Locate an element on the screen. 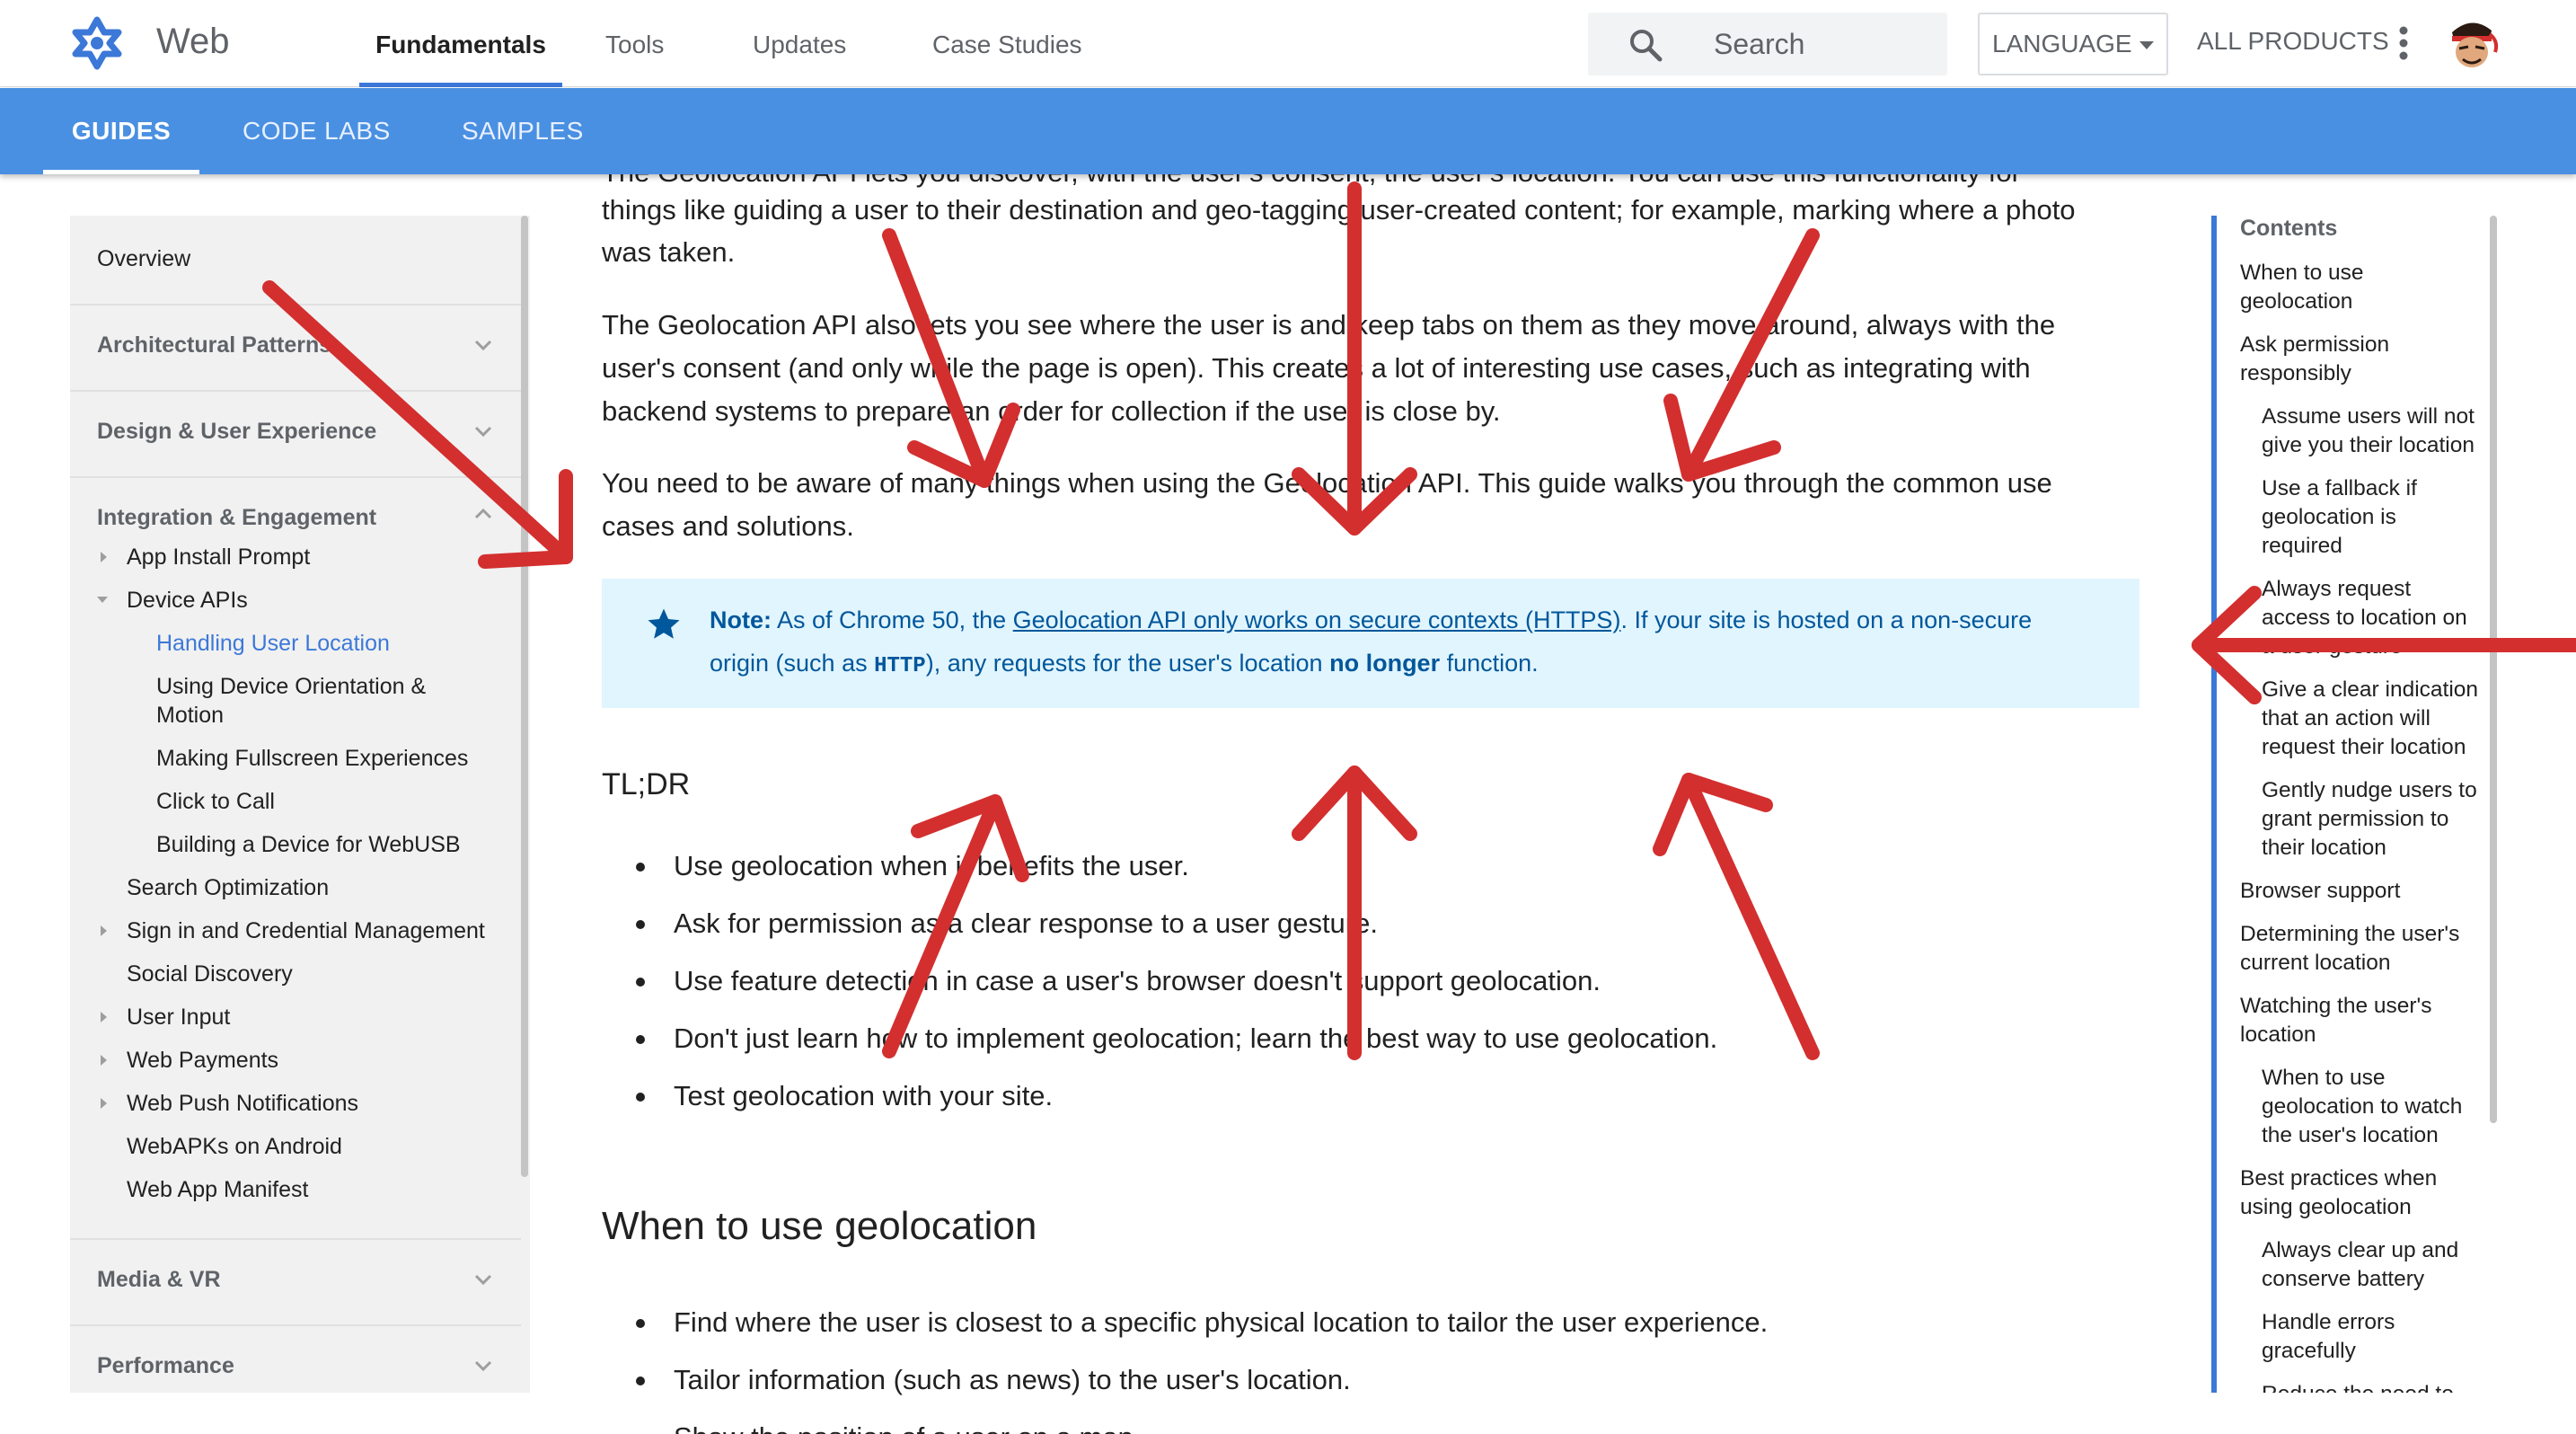  toc-item: Ask permission is located at coordinates (2314, 345).